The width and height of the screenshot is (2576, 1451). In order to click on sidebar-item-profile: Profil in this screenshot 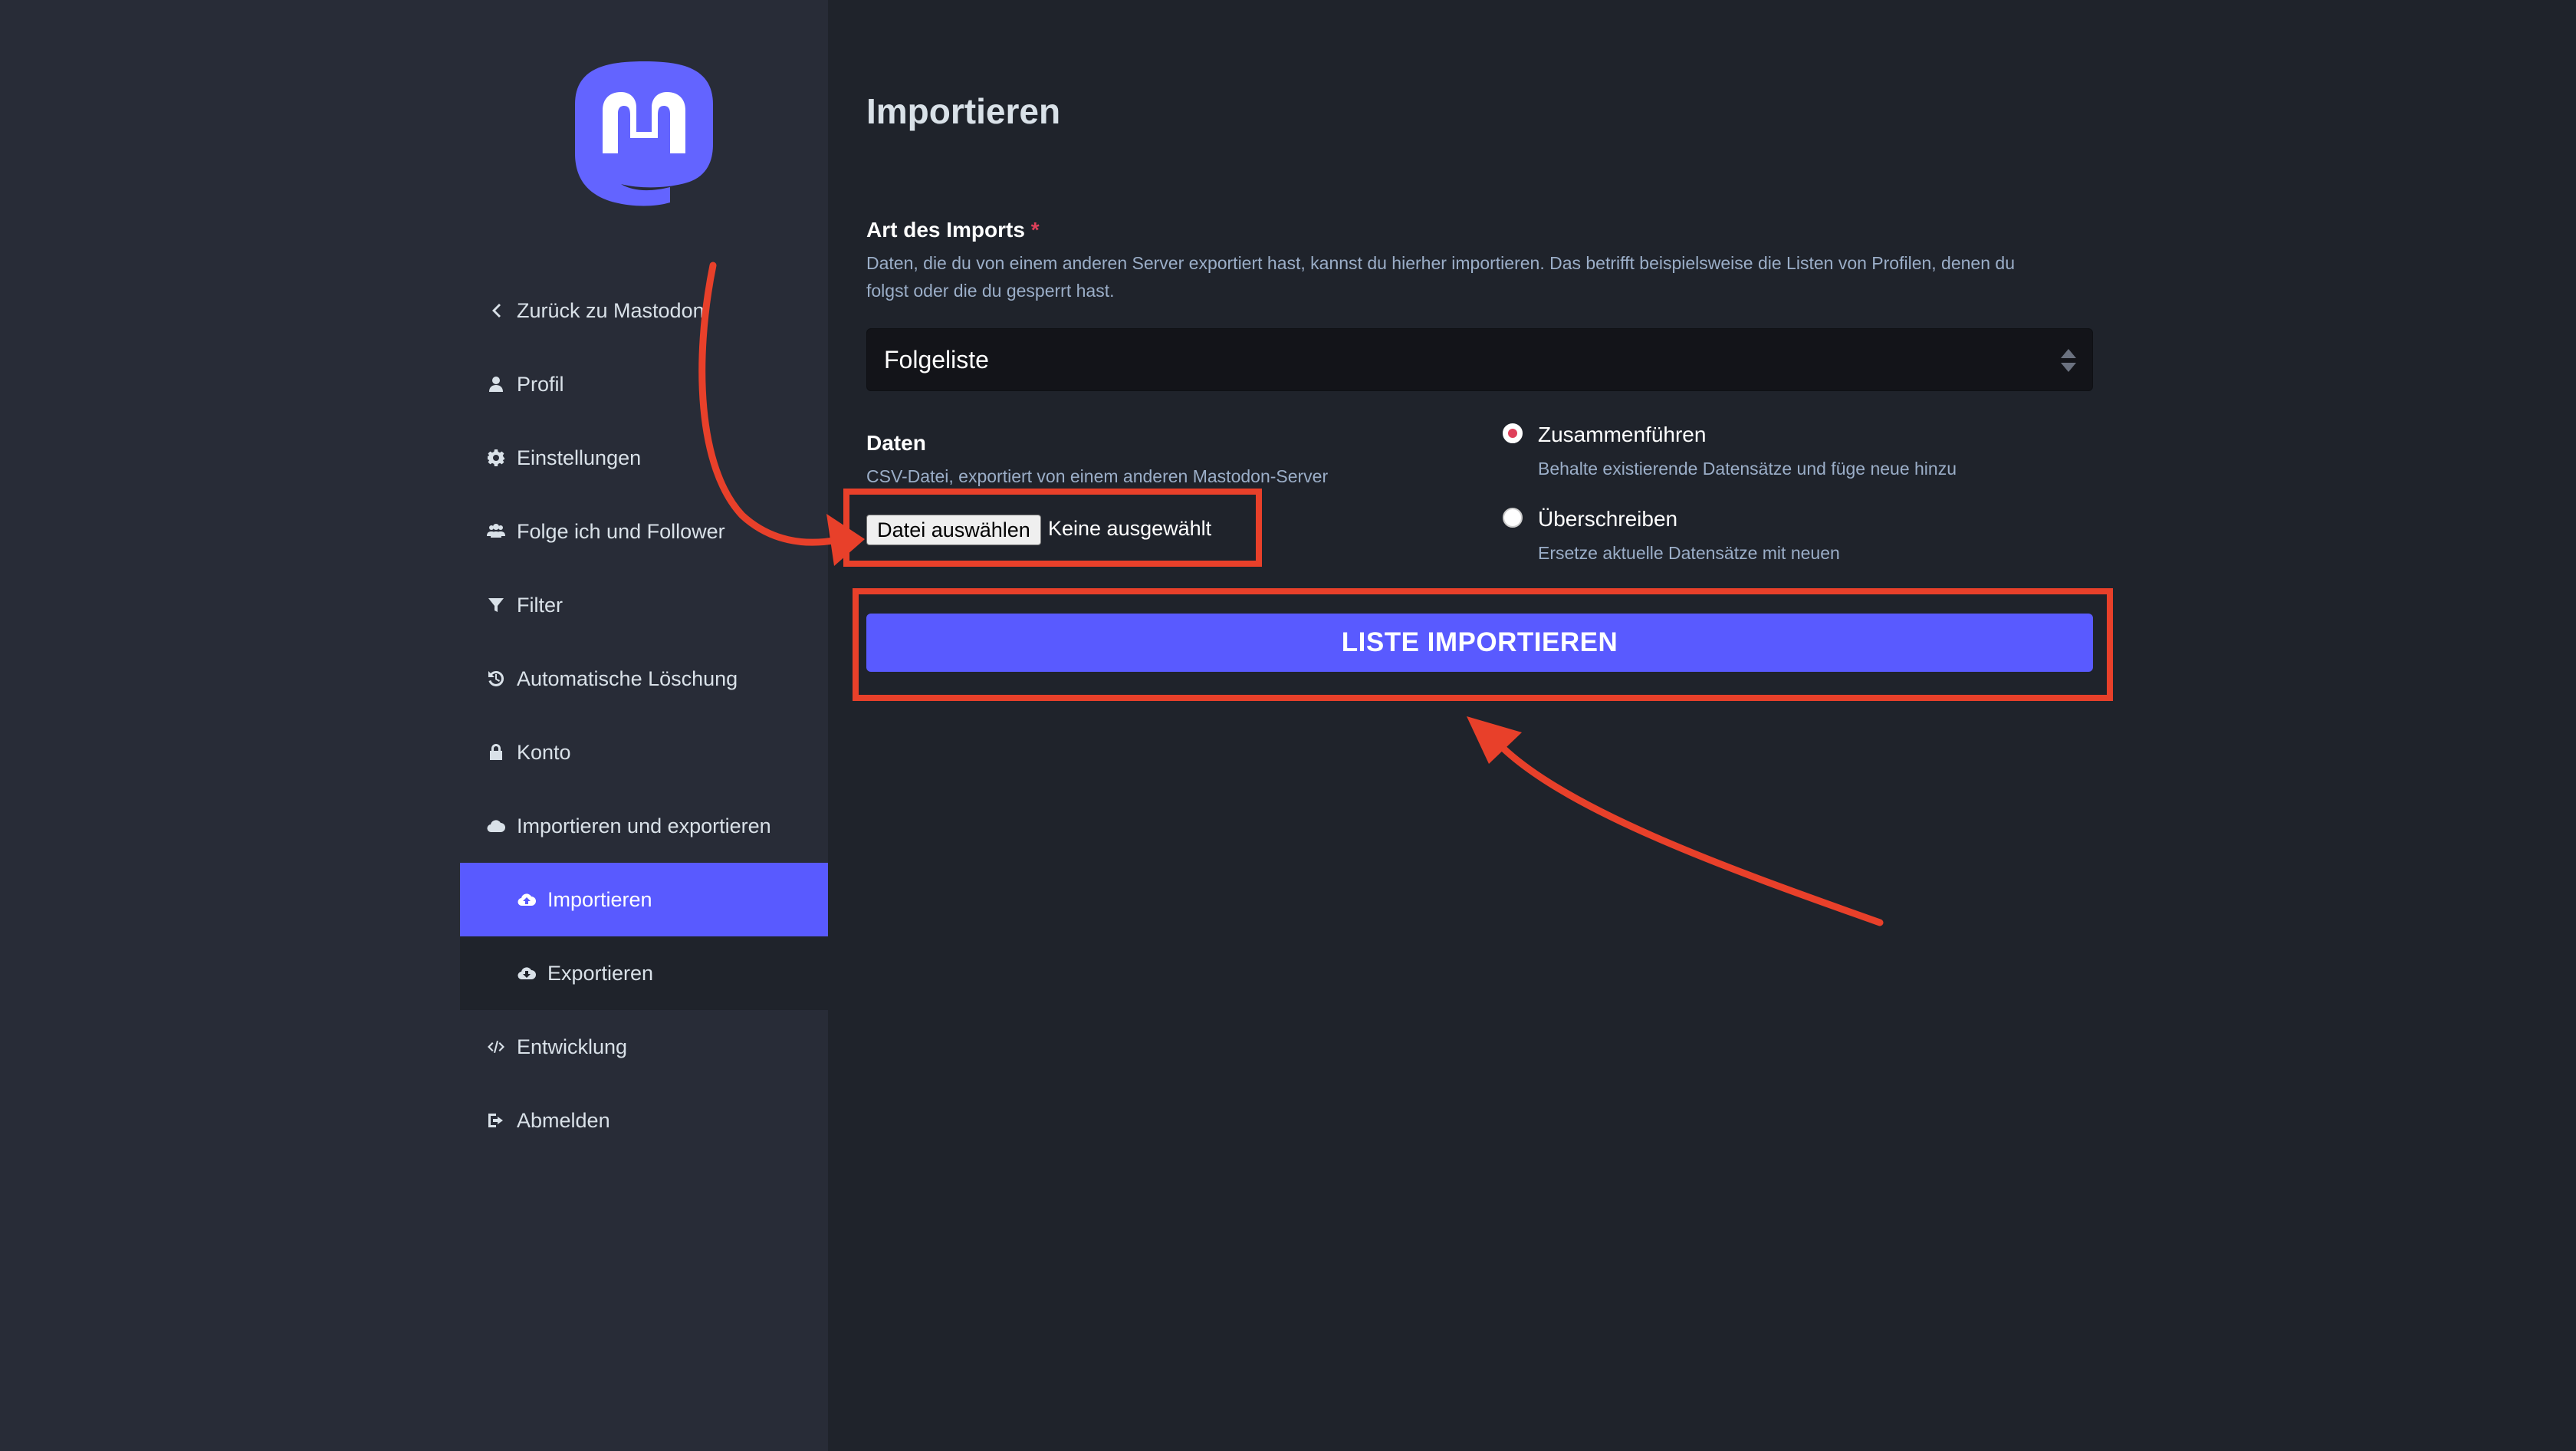, I will do `click(644, 384)`.